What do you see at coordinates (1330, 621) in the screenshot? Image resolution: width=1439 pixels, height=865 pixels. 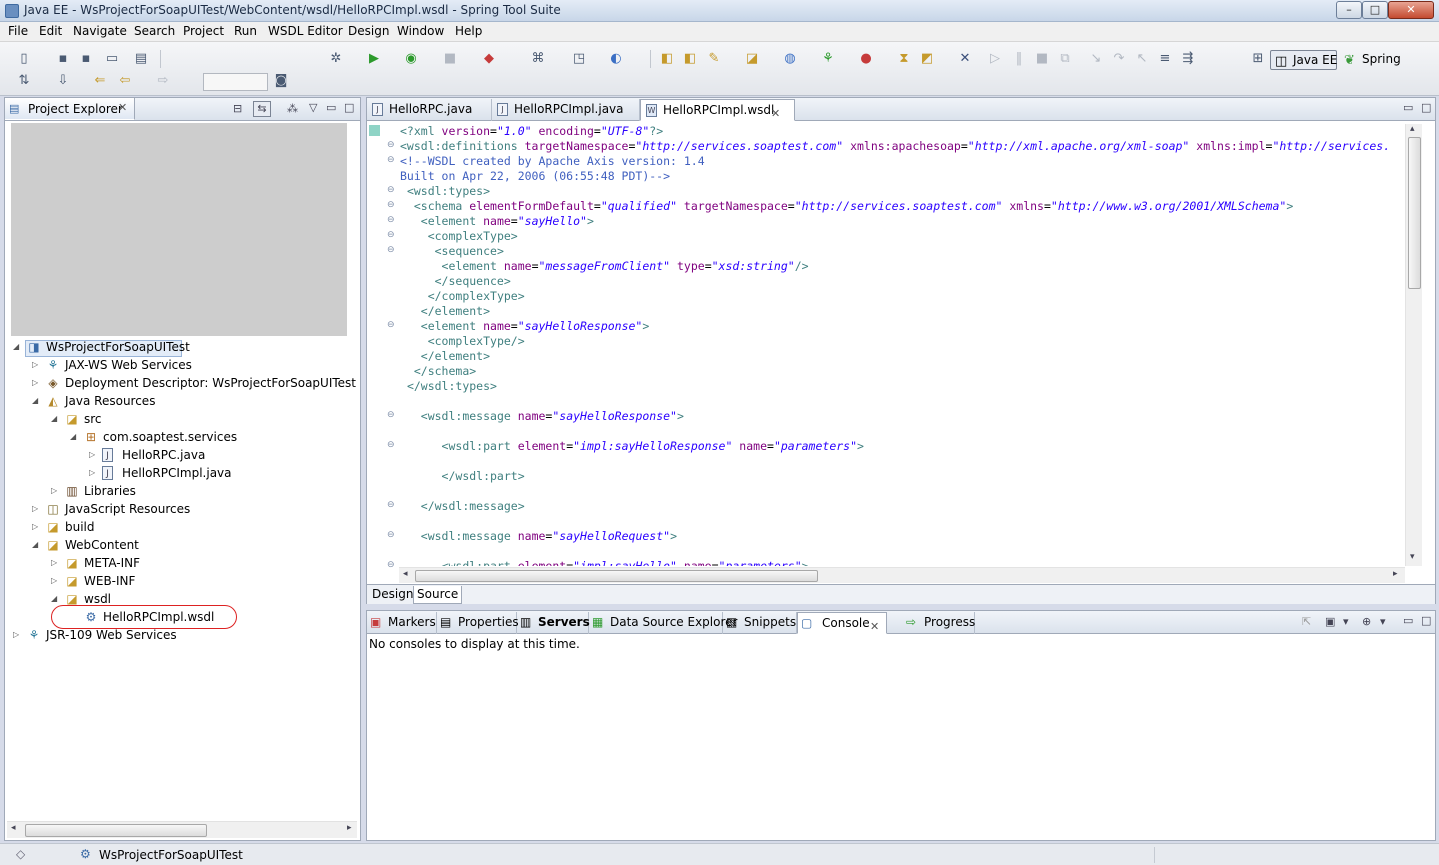 I see `display-console-icon: ▣` at bounding box center [1330, 621].